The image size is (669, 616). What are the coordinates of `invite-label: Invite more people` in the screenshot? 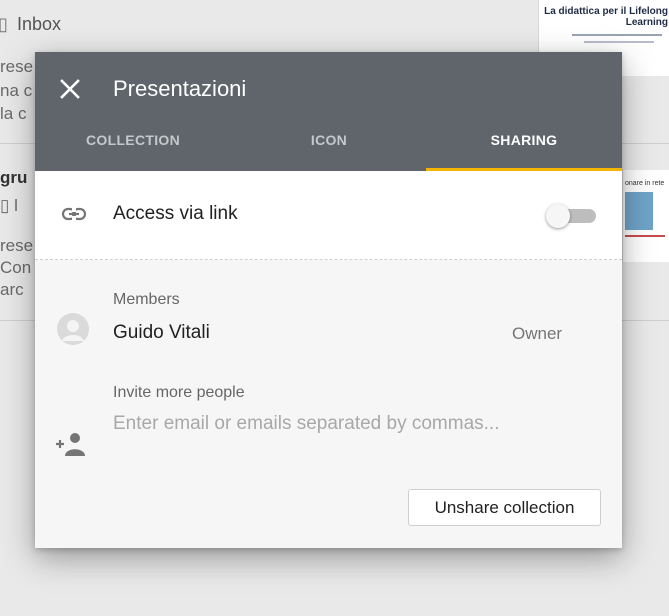 It's located at (179, 392).